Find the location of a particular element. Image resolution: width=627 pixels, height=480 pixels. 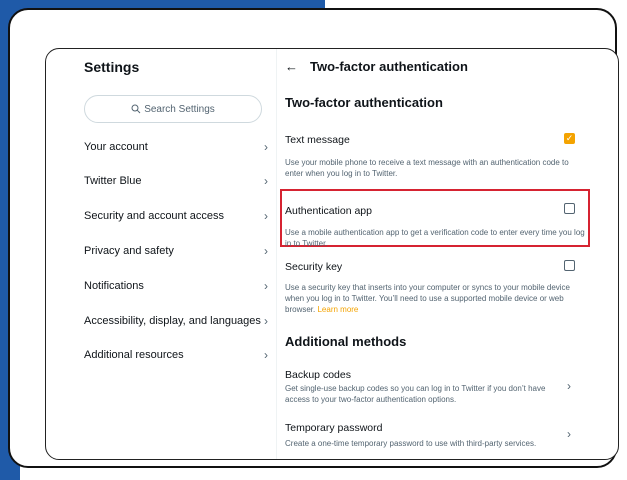

sidebar-item-notifications: Notifications › is located at coordinates (176, 286).